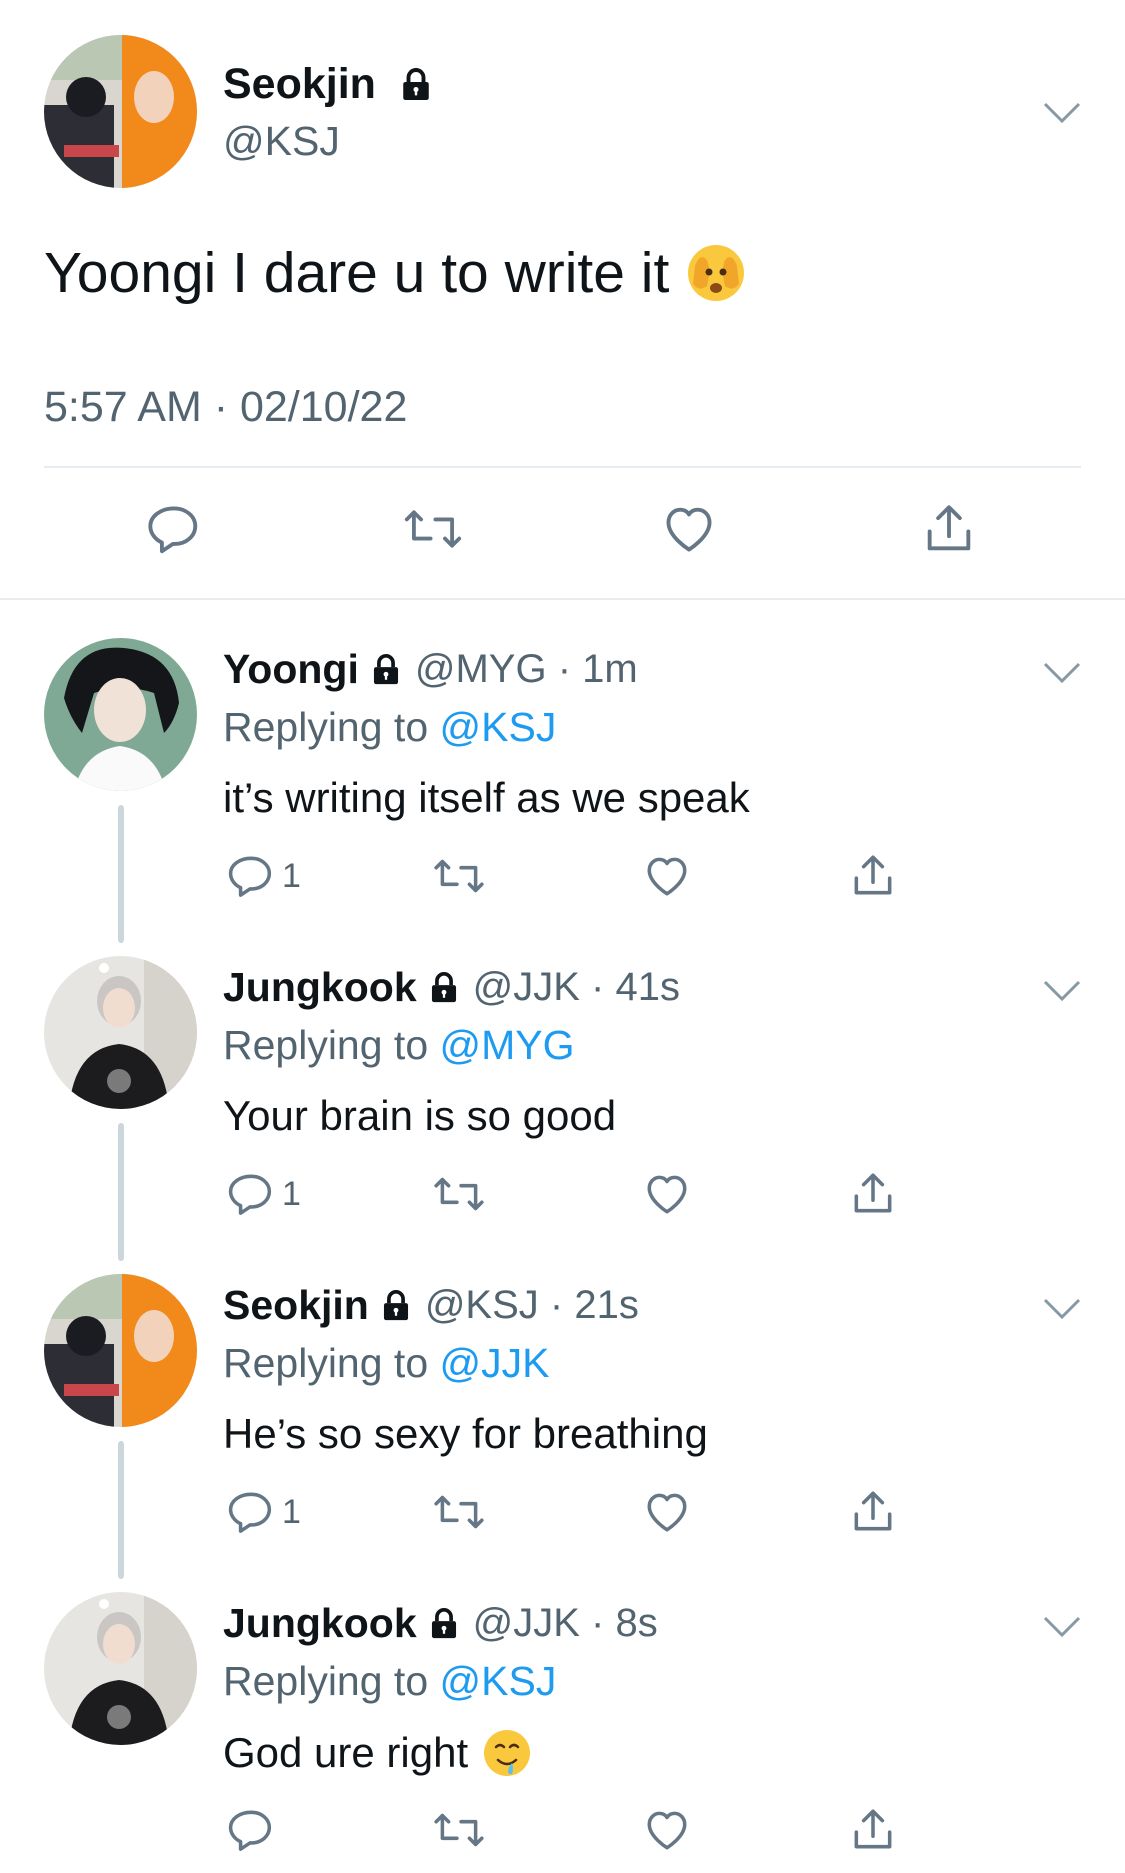 This screenshot has height=1873, width=1125. What do you see at coordinates (716, 273) in the screenshot?
I see `peeking-face-emoji` at bounding box center [716, 273].